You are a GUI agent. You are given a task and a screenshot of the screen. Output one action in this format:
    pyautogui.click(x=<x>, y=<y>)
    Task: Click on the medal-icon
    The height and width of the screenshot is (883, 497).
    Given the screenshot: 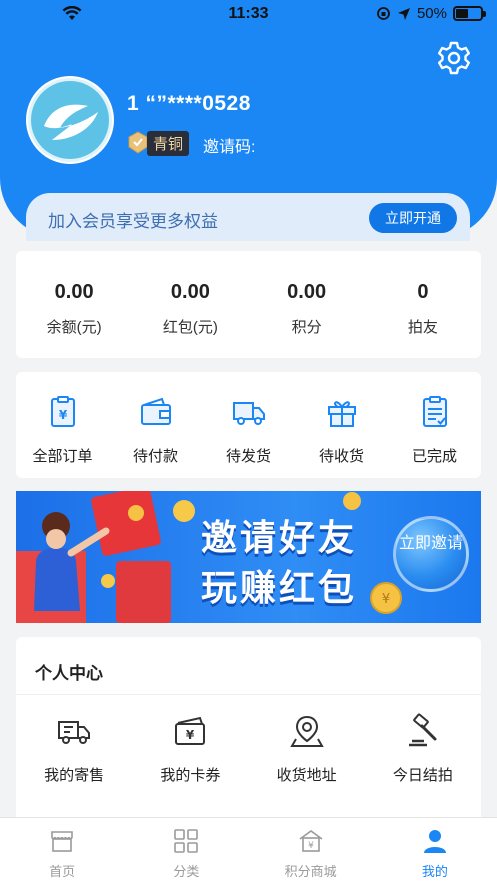 What is the action you would take?
    pyautogui.click(x=138, y=142)
    